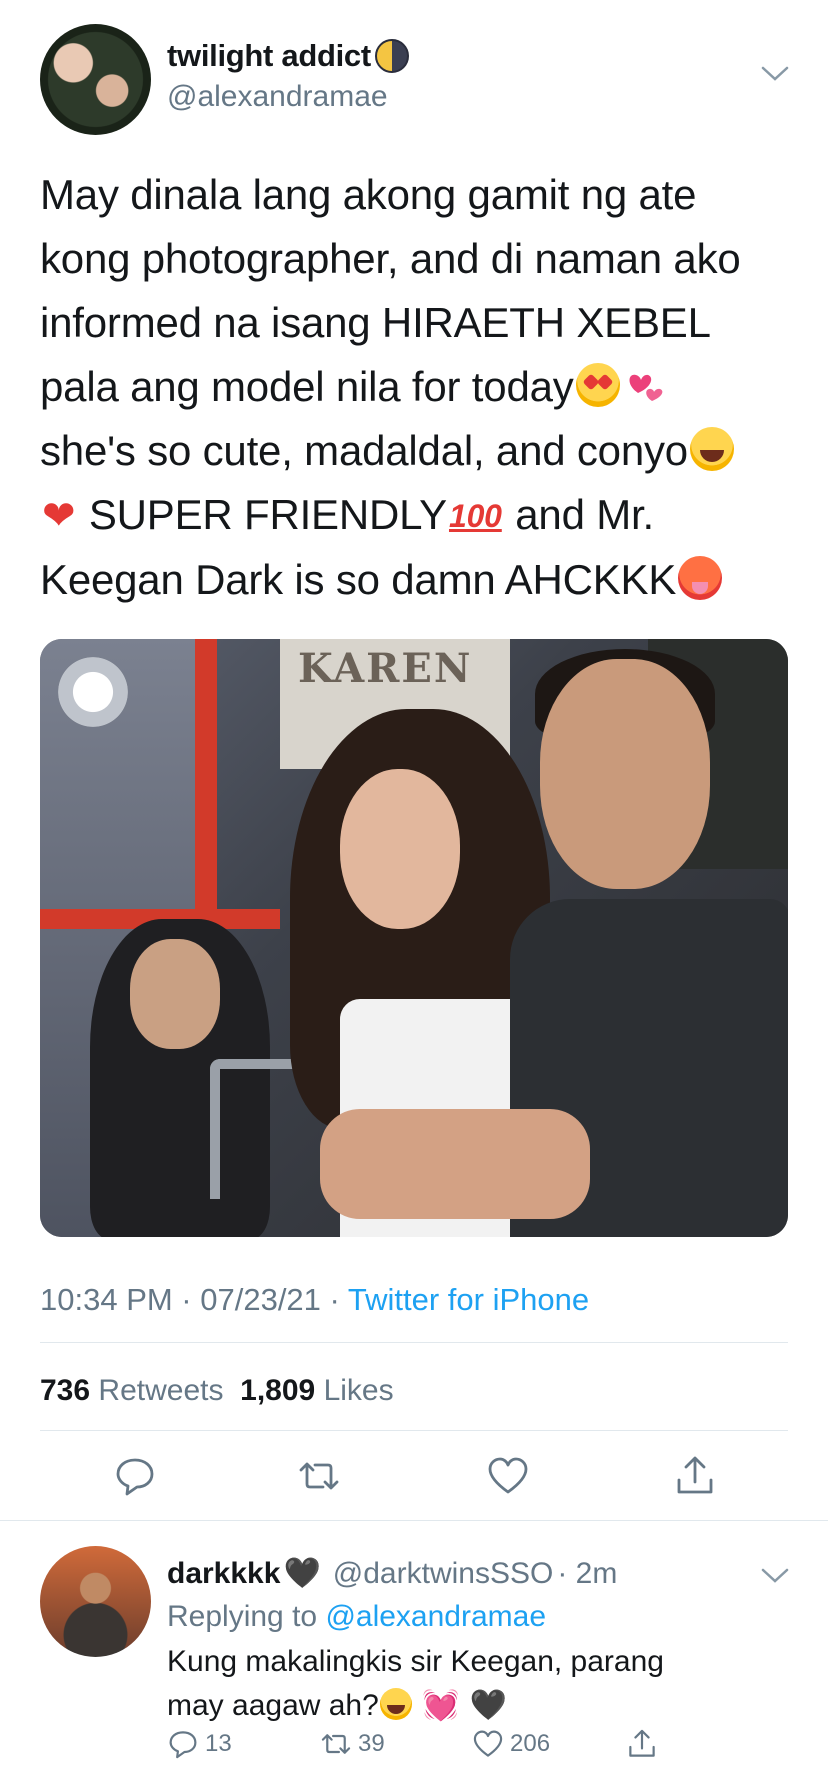 The image size is (828, 1786). Describe the element at coordinates (530, 1743) in the screenshot. I see `like-count: 206` at that location.